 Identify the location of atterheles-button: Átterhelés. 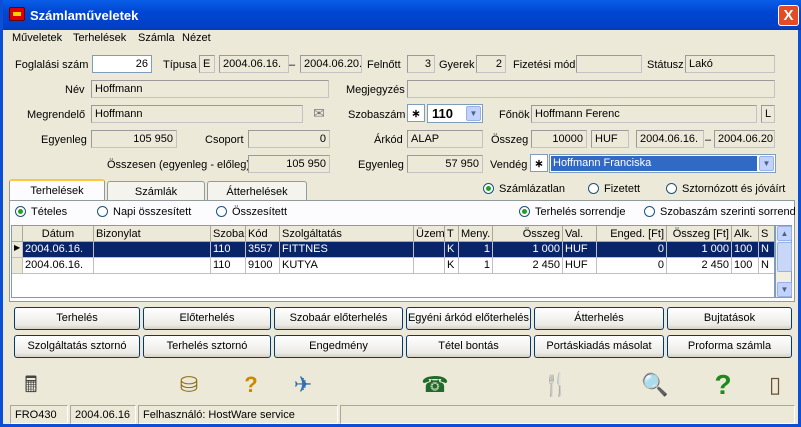
(599, 318).